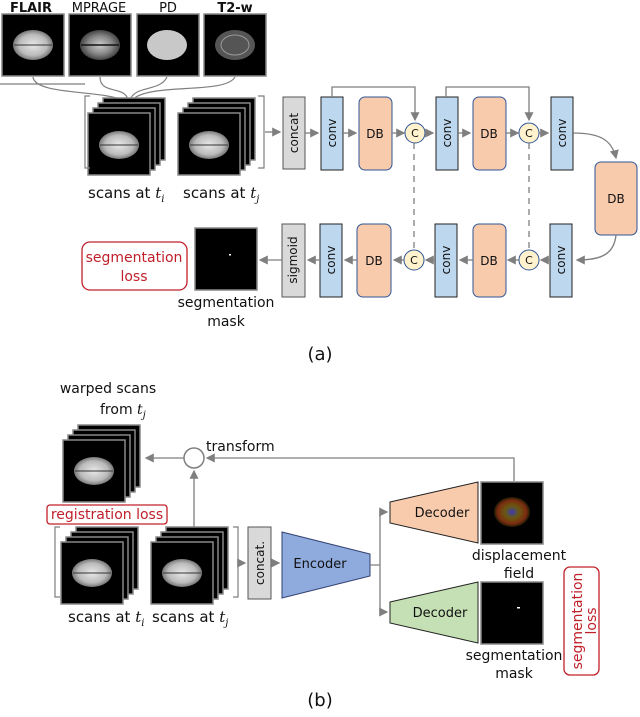  Describe the element at coordinates (221, 194) in the screenshot. I see `scans-tj-label: scans at tj` at that location.